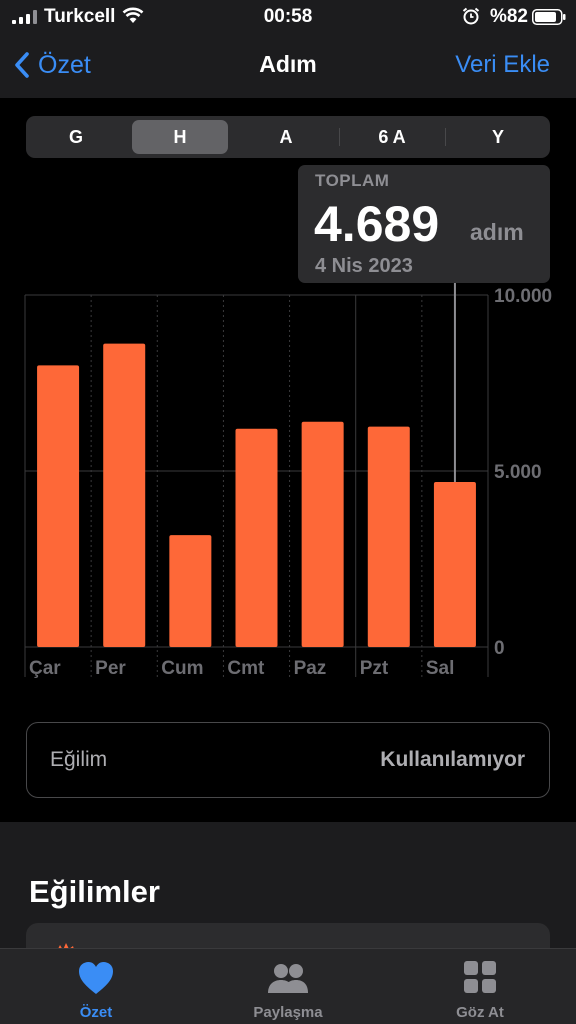  I want to click on y-tick-label: 10.000, so click(523, 296).